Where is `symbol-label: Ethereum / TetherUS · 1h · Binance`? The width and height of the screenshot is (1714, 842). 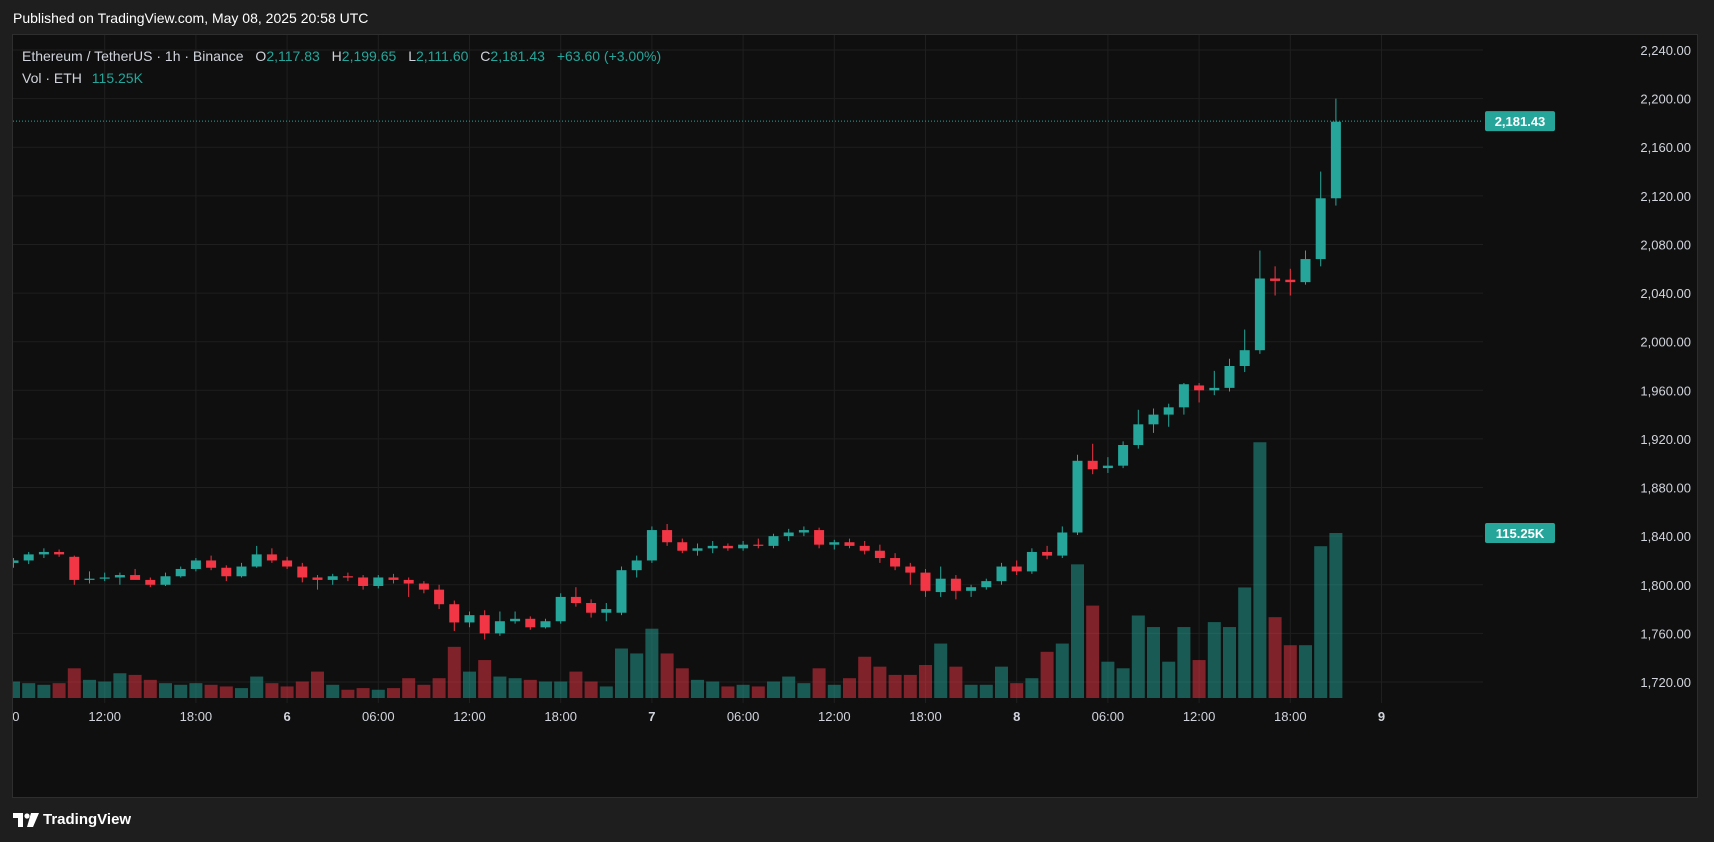 symbol-label: Ethereum / TetherUS · 1h · Binance is located at coordinates (133, 56).